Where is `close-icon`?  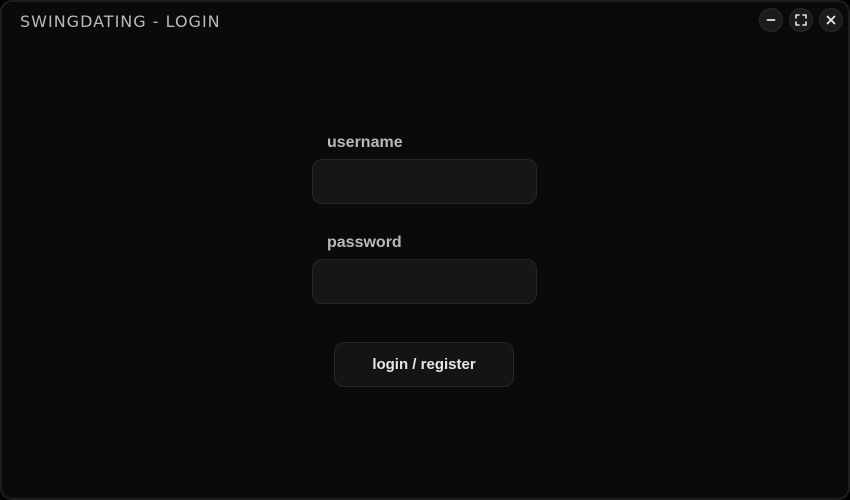
close-icon is located at coordinates (831, 20).